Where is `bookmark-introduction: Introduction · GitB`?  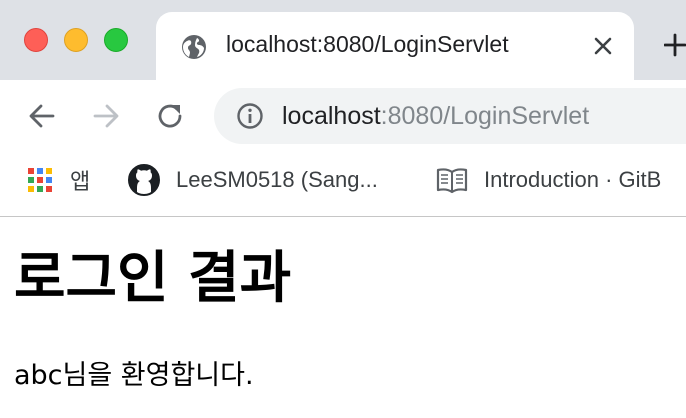
bookmark-introduction: Introduction · GitB is located at coordinates (548, 180).